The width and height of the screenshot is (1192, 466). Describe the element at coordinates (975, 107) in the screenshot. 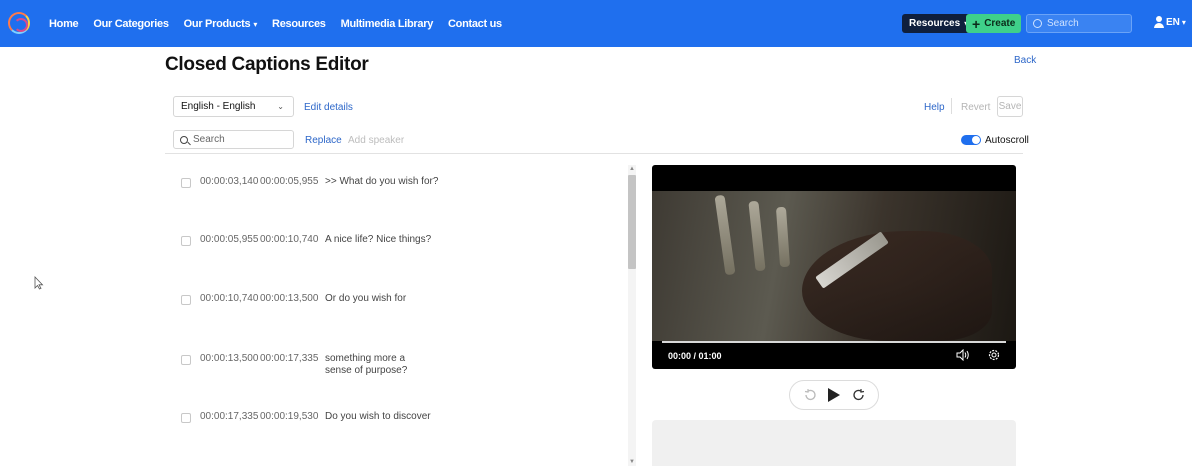

I see `revert-button: Revert` at that location.